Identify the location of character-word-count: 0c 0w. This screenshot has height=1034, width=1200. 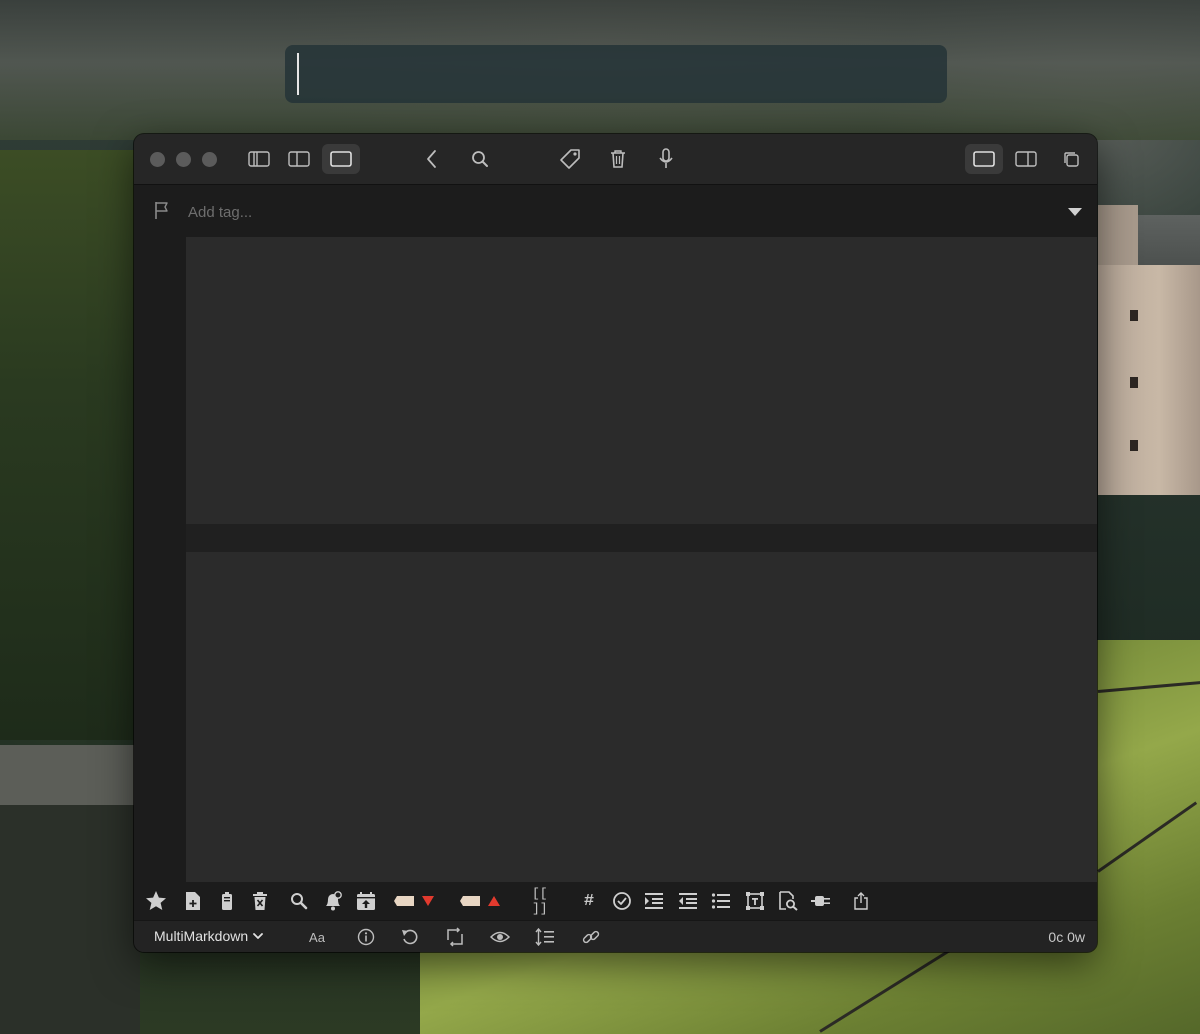
(1066, 937).